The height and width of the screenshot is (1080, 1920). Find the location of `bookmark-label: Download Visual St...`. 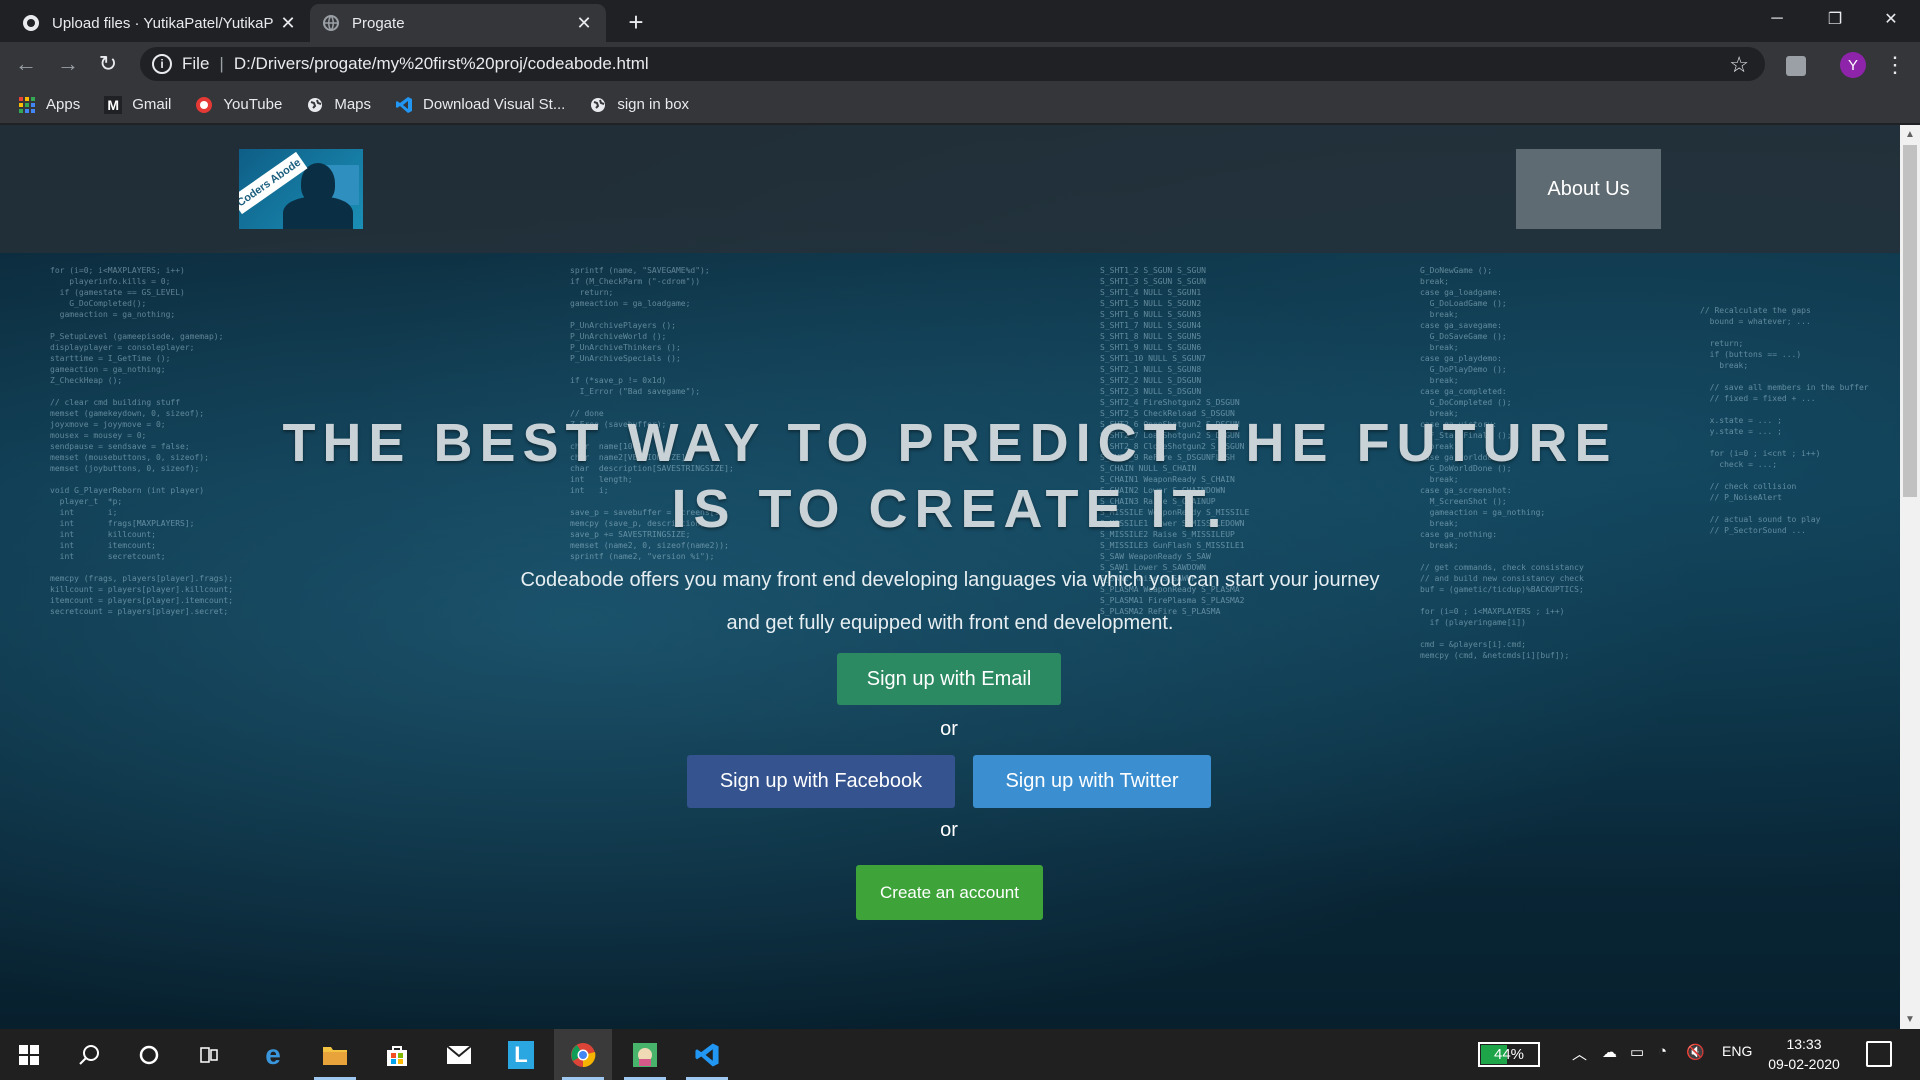

bookmark-label: Download Visual St... is located at coordinates (494, 104).